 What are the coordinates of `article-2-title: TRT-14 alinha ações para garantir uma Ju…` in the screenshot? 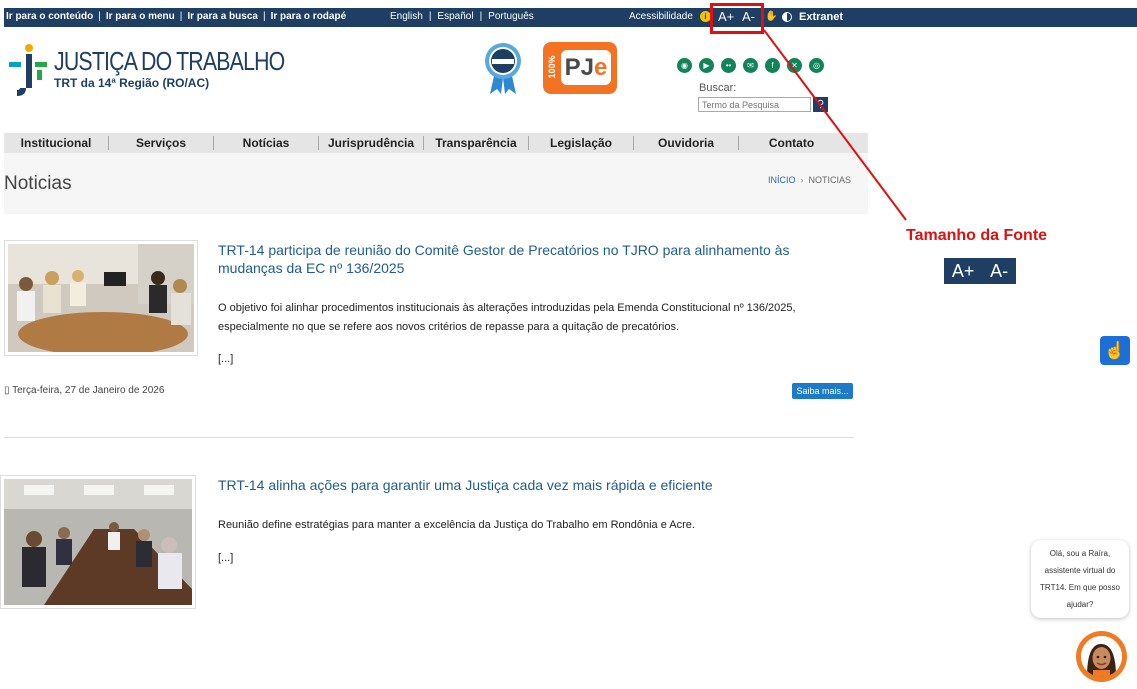 It's located at (528, 485).